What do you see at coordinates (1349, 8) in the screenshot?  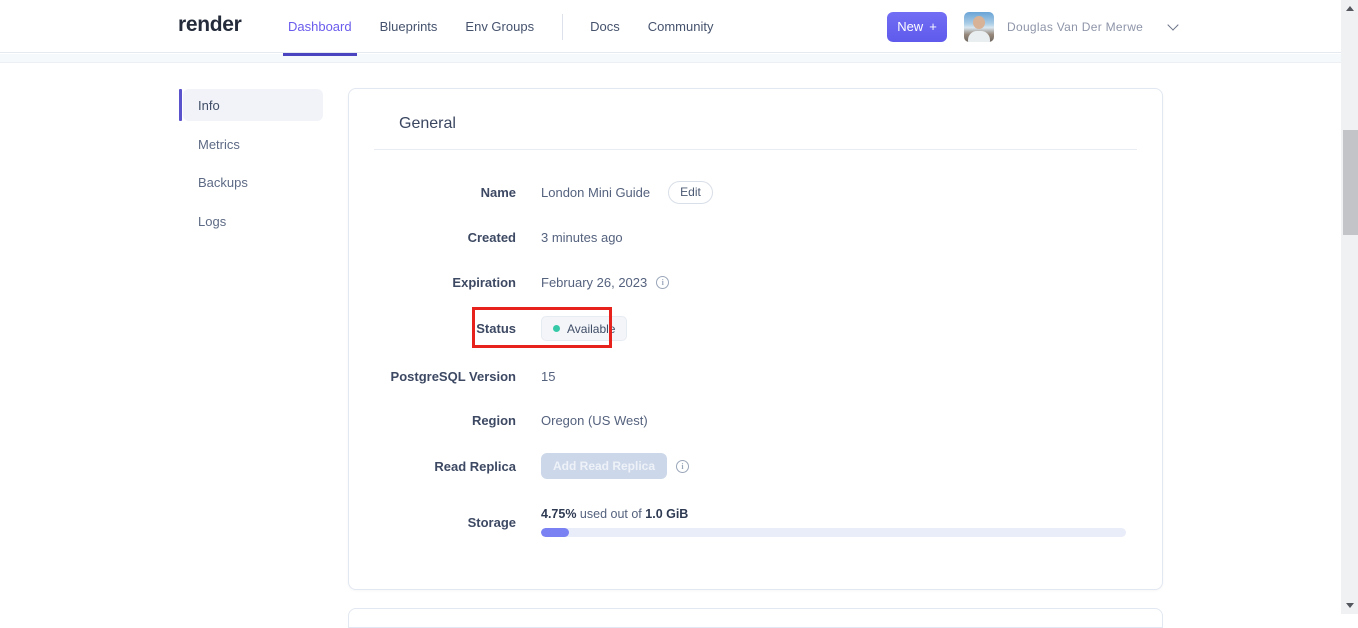 I see `scrollbar-up-arrow-icon` at bounding box center [1349, 8].